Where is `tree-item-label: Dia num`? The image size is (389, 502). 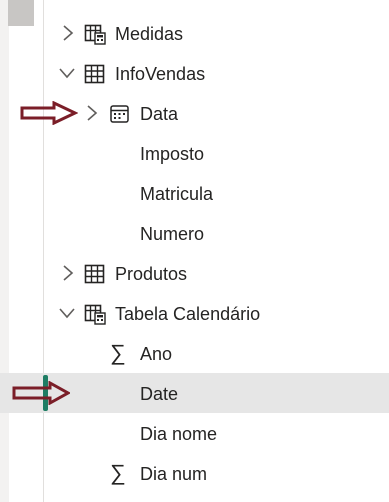 tree-item-label: Dia num is located at coordinates (174, 474).